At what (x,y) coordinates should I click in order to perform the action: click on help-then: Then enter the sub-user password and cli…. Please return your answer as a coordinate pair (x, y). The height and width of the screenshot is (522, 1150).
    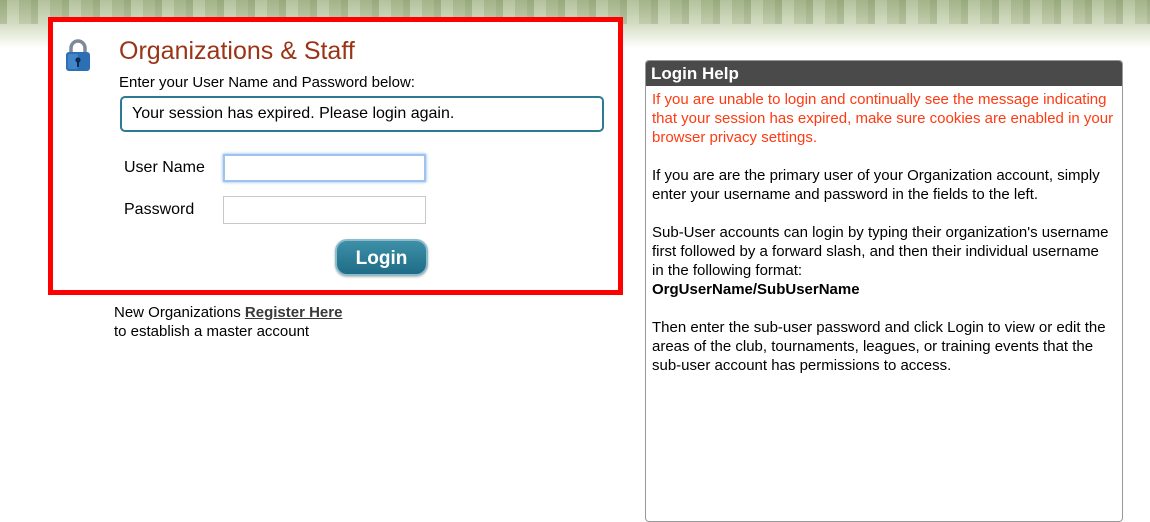
    Looking at the image, I should click on (879, 346).